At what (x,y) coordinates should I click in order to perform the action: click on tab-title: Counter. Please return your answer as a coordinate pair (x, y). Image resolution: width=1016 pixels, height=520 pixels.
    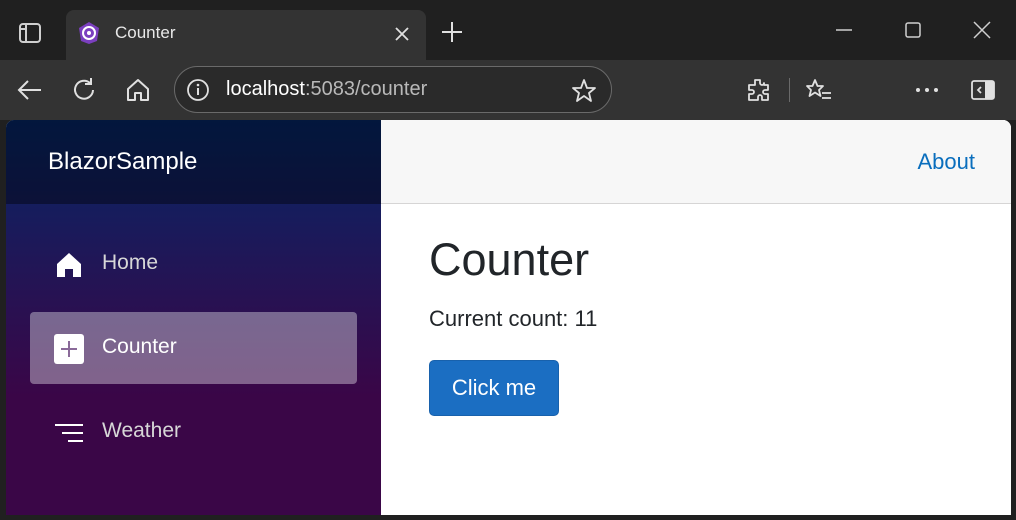
    Looking at the image, I should click on (145, 32).